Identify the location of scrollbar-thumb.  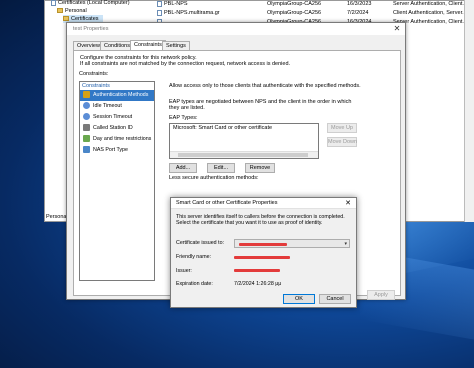
(243, 155).